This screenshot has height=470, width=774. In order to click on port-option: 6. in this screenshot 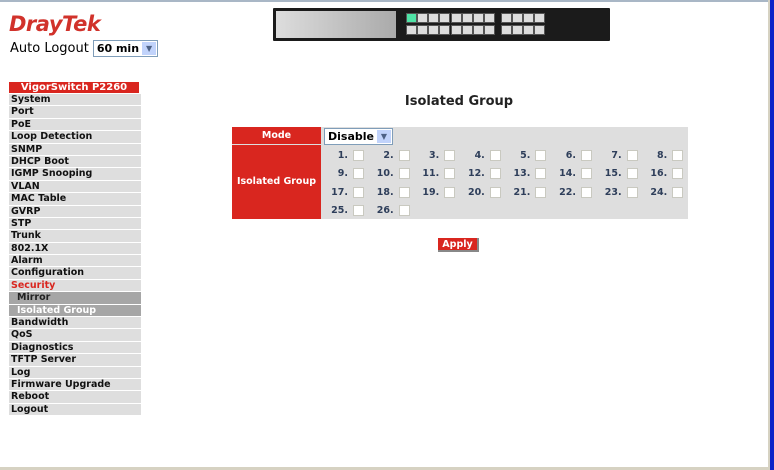, I will do `click(569, 155)`.